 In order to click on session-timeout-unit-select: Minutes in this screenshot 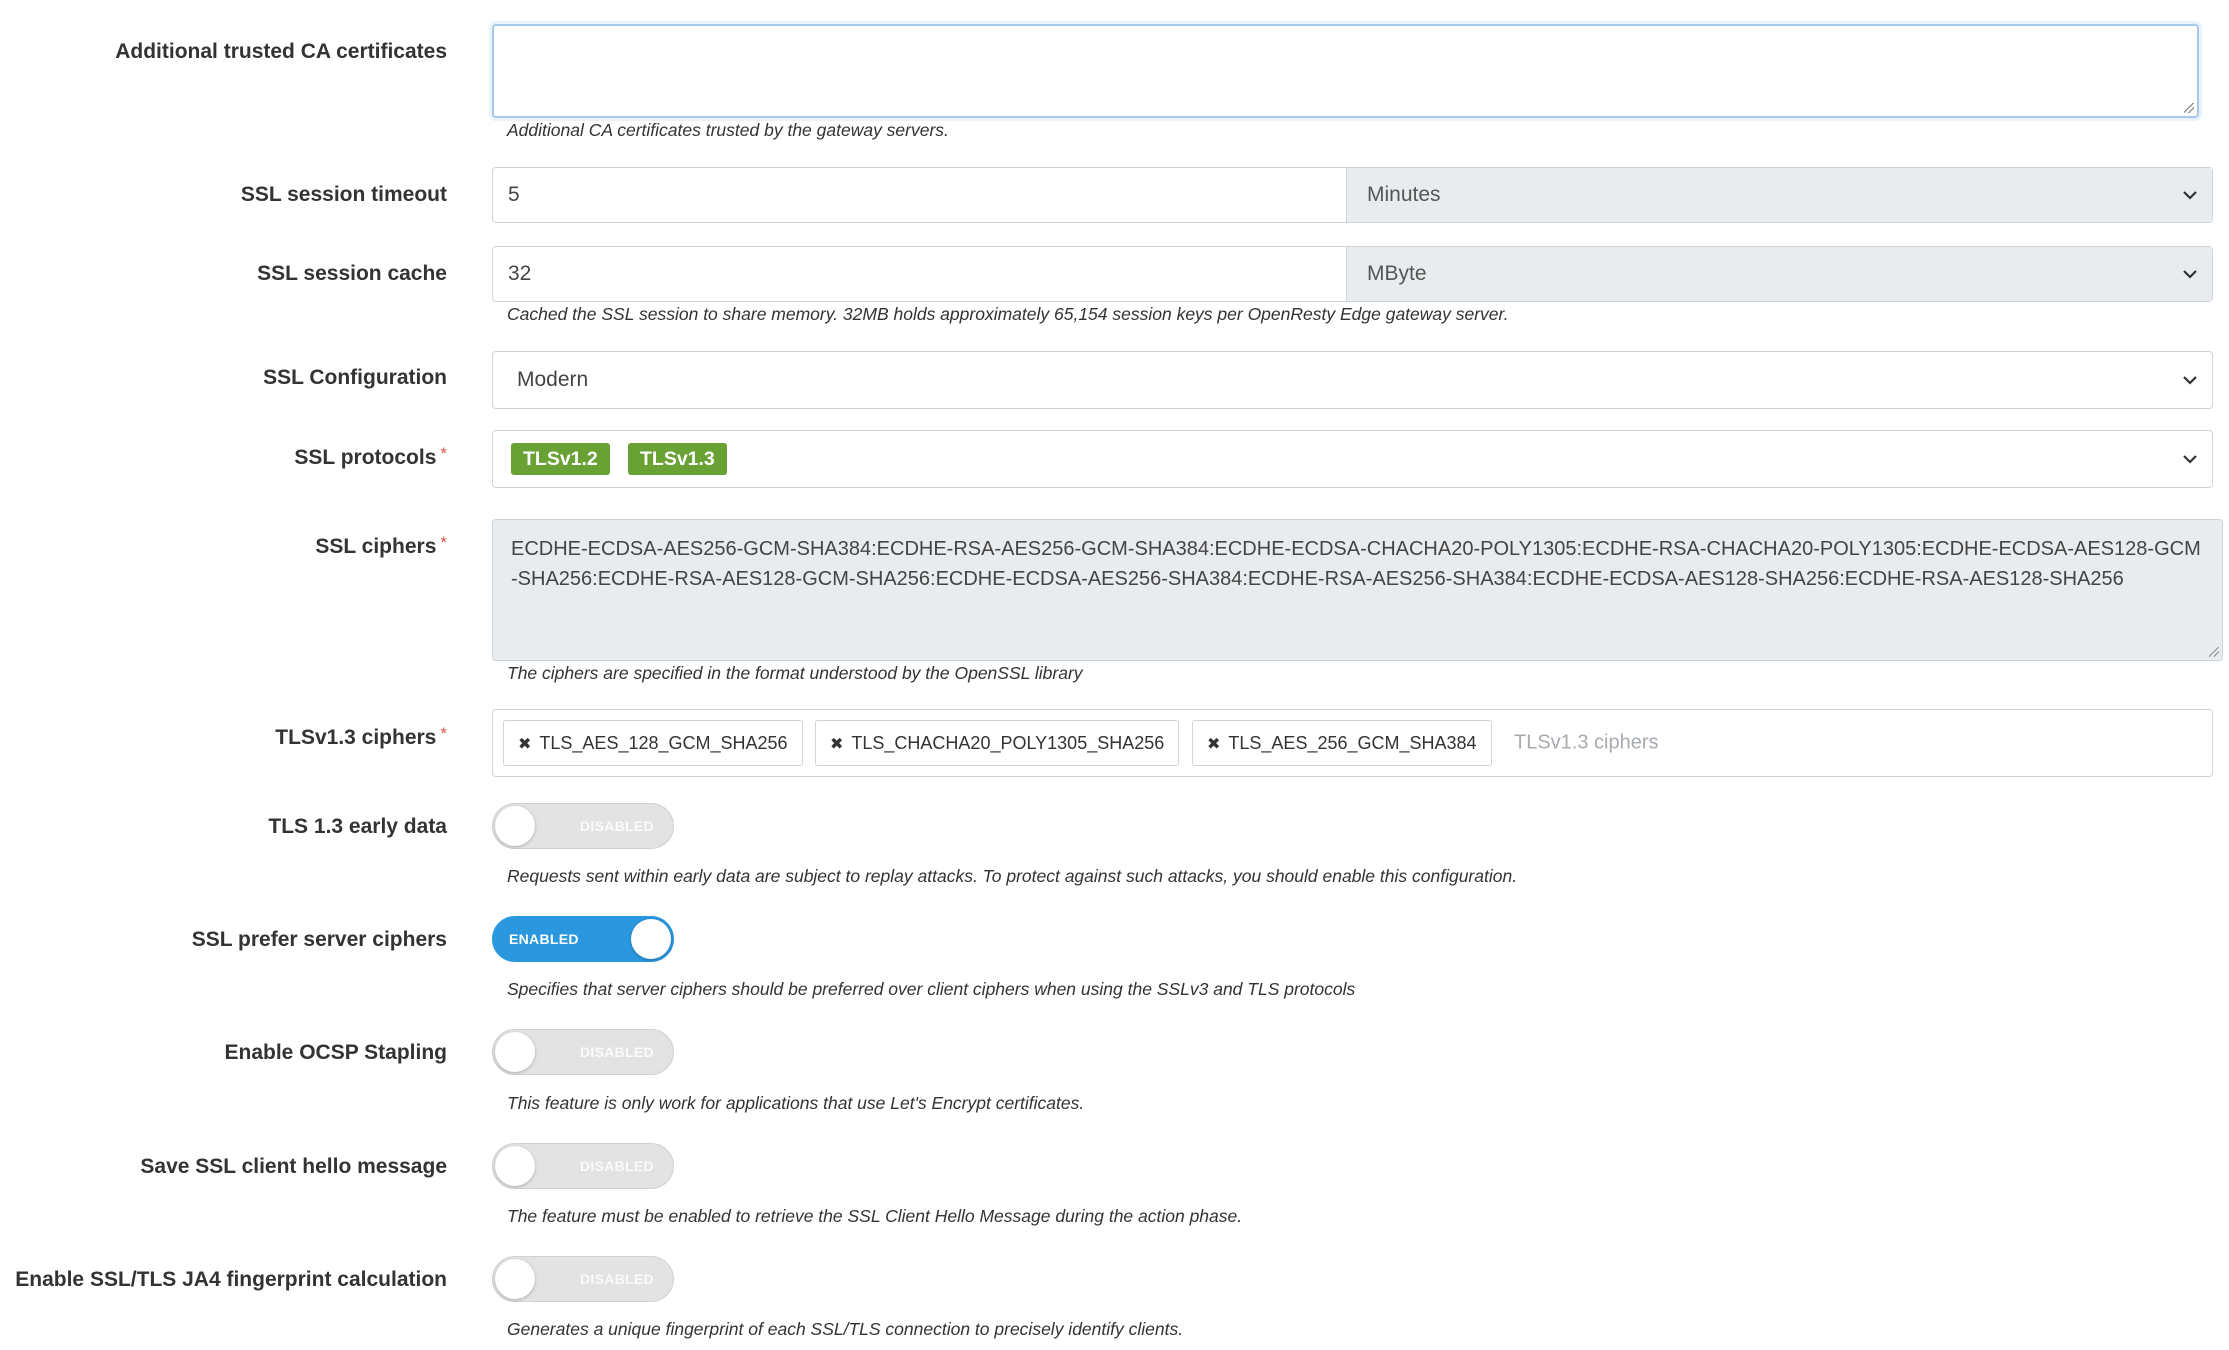, I will do `click(1779, 195)`.